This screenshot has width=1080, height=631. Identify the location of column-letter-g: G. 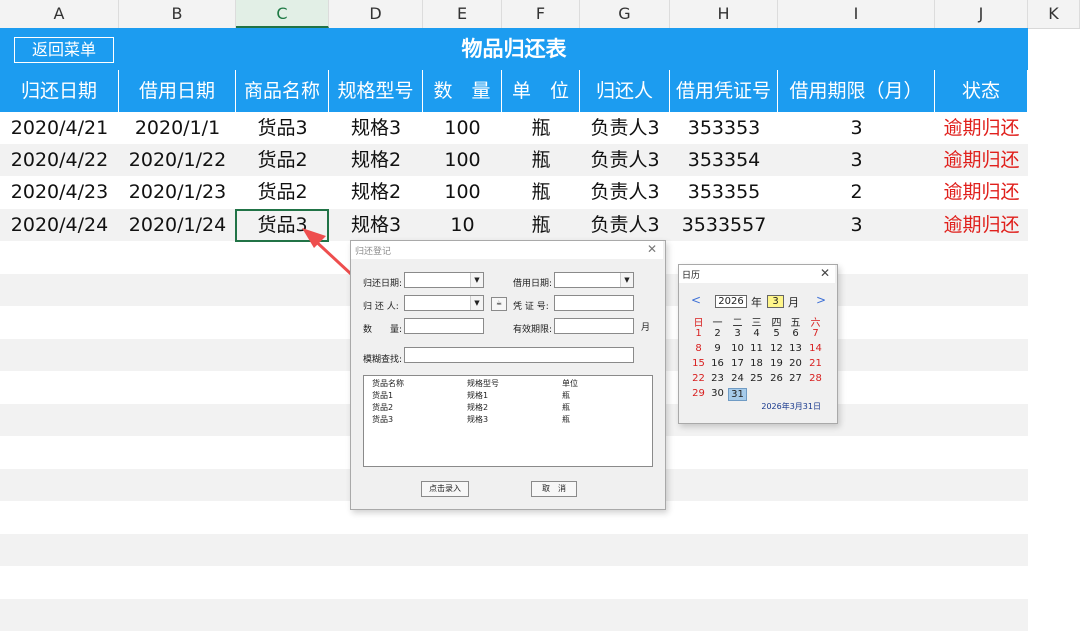
(625, 14).